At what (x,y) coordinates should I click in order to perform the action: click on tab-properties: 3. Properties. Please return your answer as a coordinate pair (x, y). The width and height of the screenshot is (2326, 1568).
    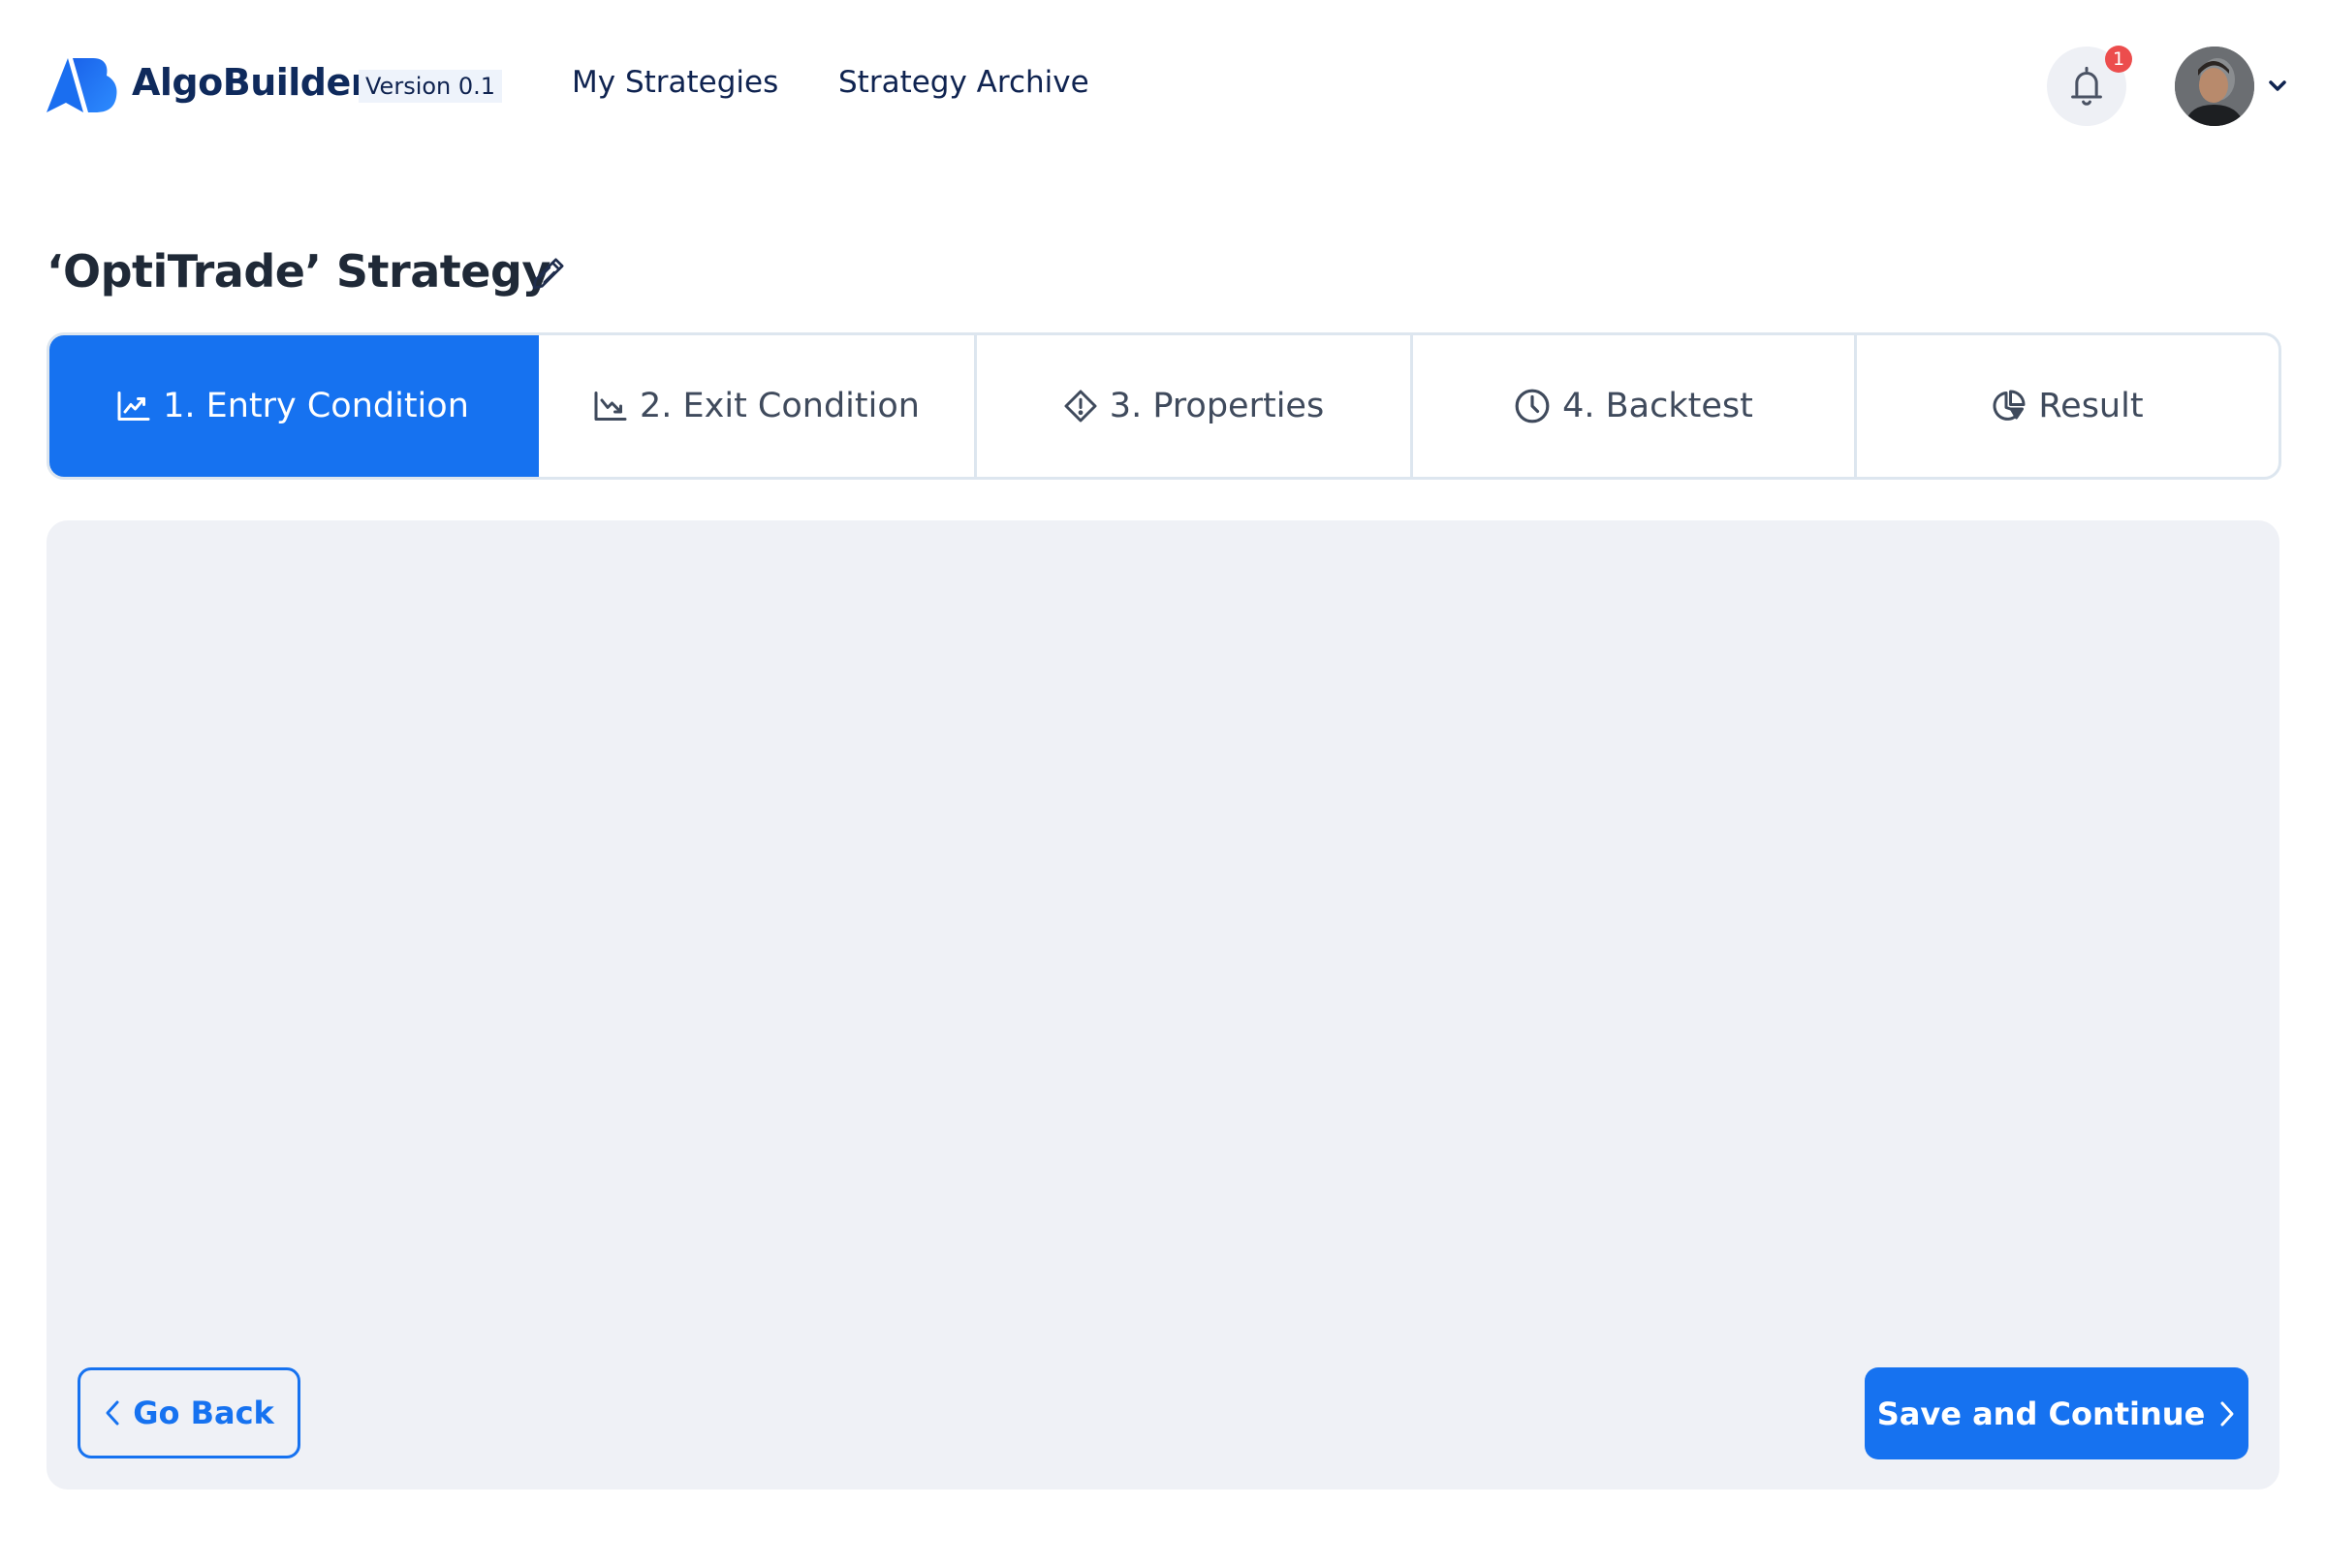
    Looking at the image, I should click on (1195, 406).